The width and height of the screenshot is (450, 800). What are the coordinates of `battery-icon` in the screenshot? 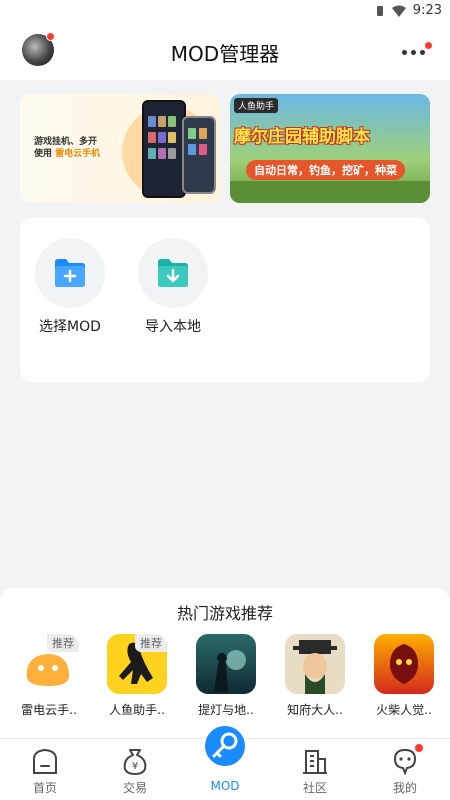 It's located at (380, 11).